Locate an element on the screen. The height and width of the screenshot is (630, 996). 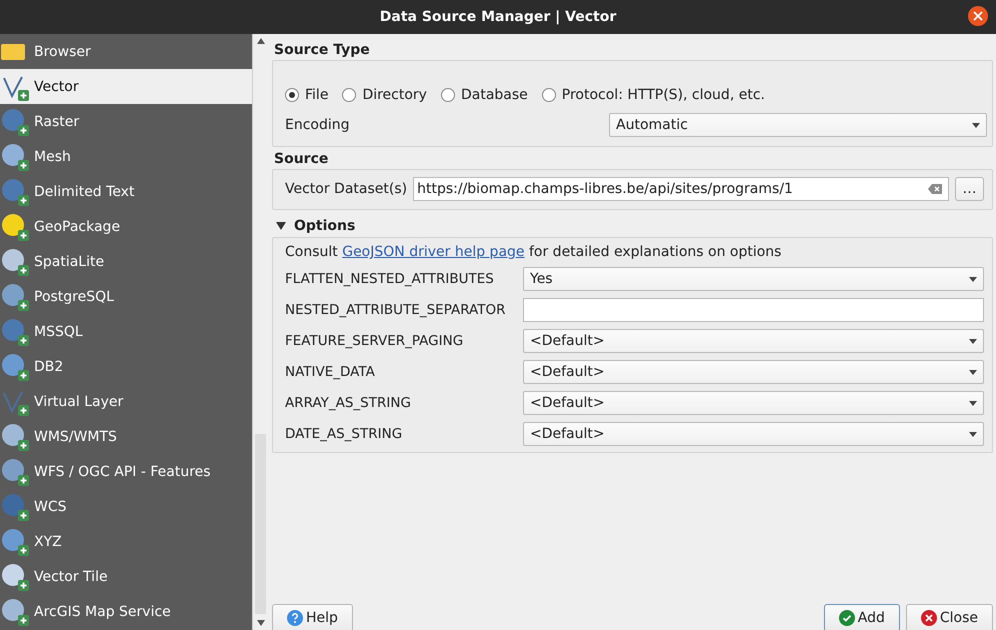
sidebar-item: WCS is located at coordinates (126, 506).